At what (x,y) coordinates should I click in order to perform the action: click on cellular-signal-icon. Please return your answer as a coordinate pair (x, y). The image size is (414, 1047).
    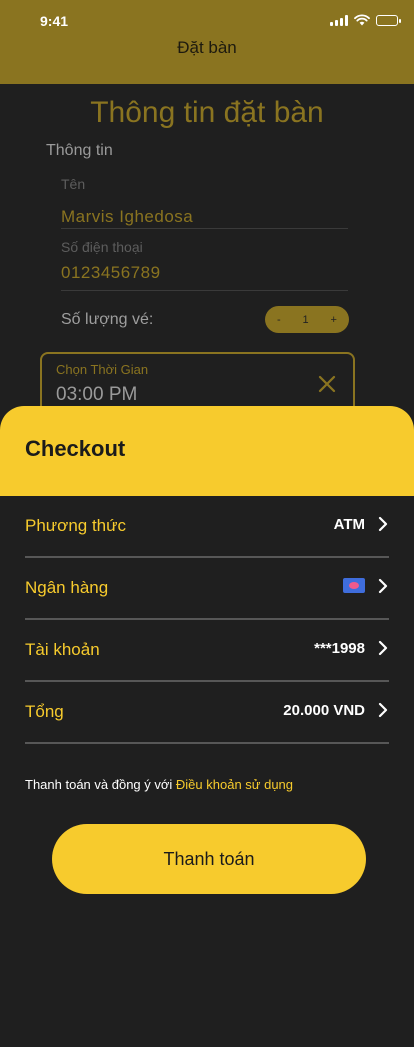
    Looking at the image, I should click on (339, 20).